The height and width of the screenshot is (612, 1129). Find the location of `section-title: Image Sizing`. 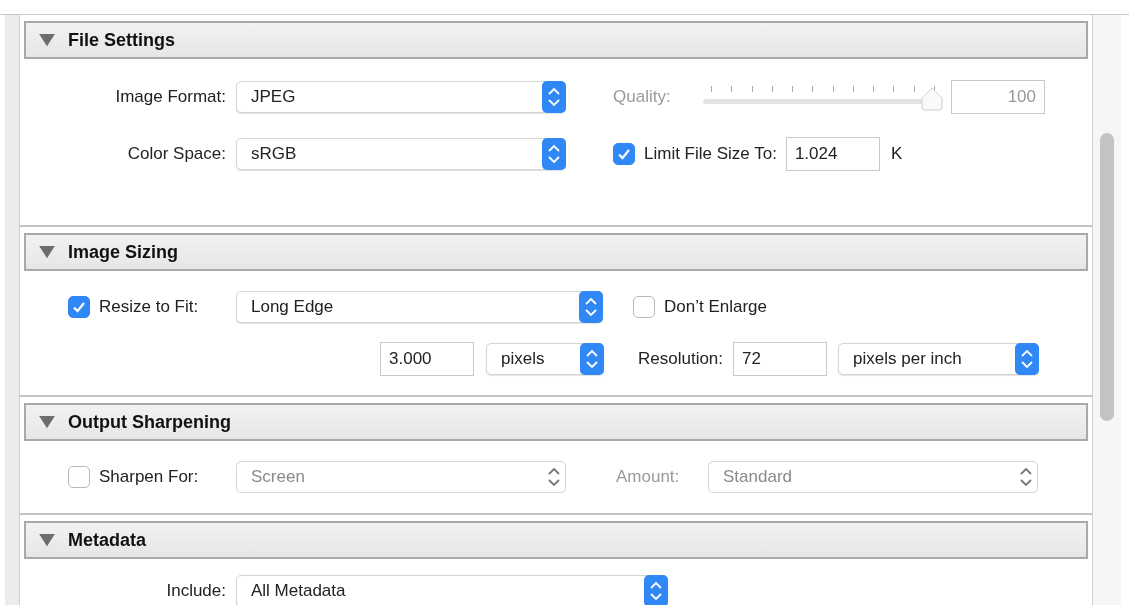

section-title: Image Sizing is located at coordinates (123, 252).